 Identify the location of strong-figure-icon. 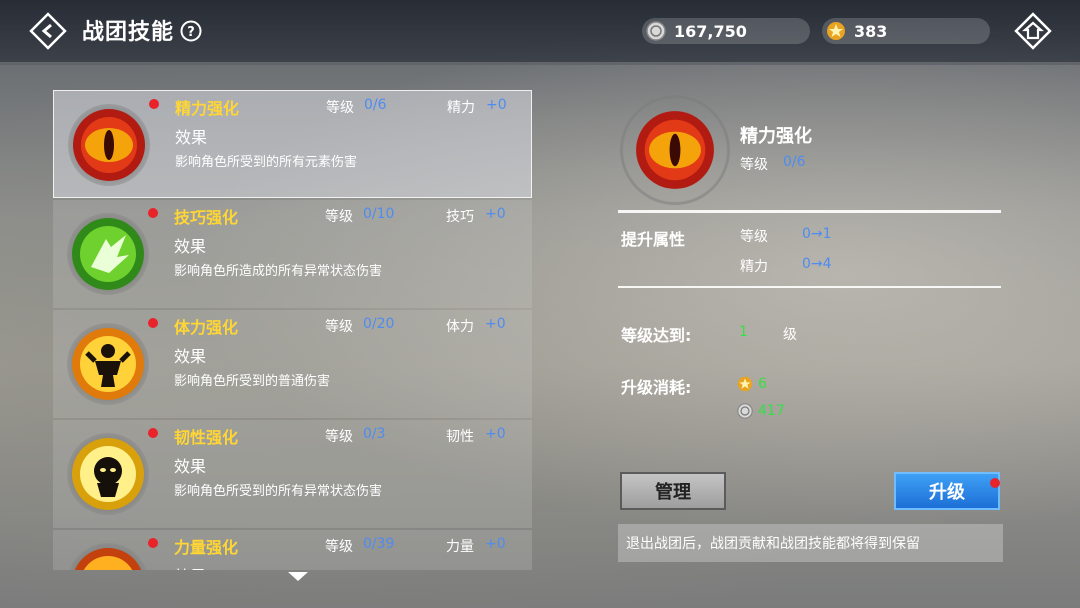
(108, 364).